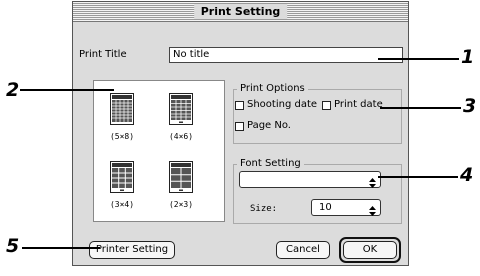 The image size is (480, 276). I want to click on callout-number-3: 3, so click(470, 106).